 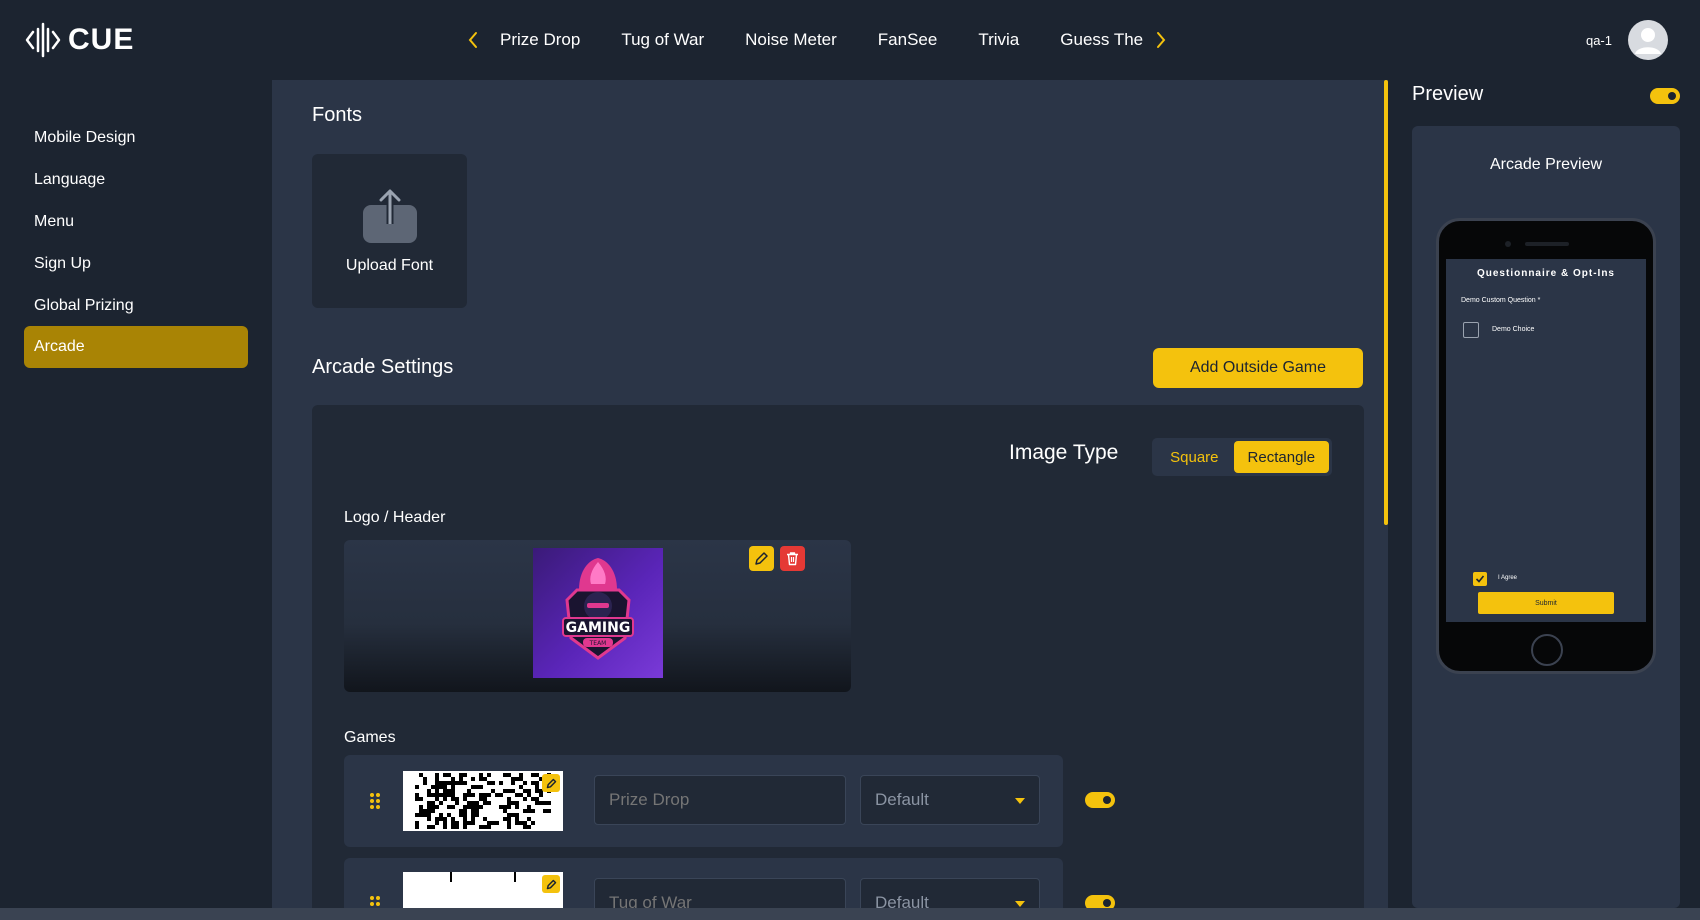 What do you see at coordinates (598, 609) in the screenshot?
I see `gaming-team-logo-art: GAMING TEAM` at bounding box center [598, 609].